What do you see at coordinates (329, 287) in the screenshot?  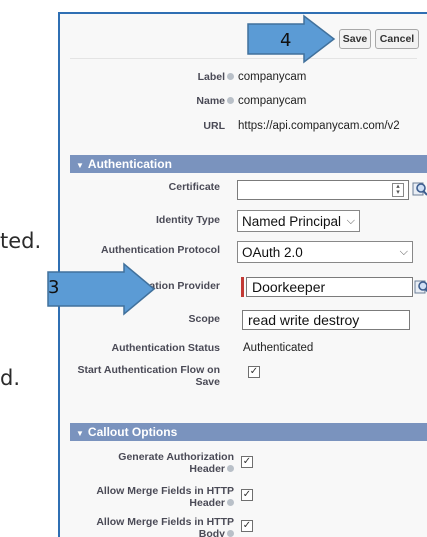 I see `auth-provider-field: Doorkeeper` at bounding box center [329, 287].